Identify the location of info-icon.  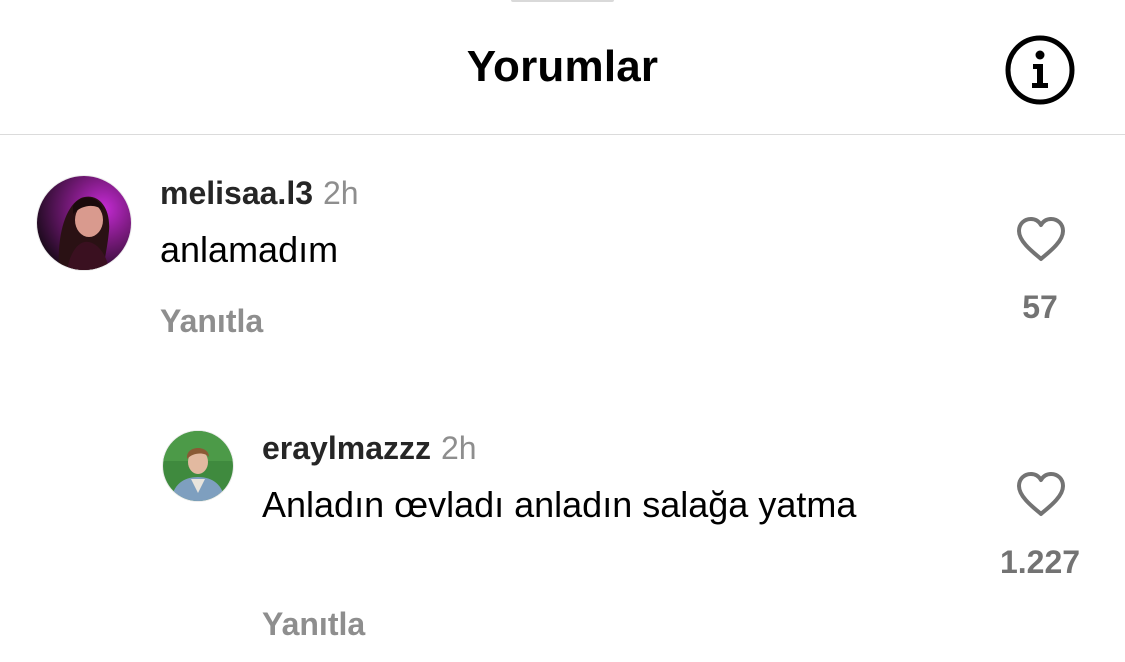
(1040, 70).